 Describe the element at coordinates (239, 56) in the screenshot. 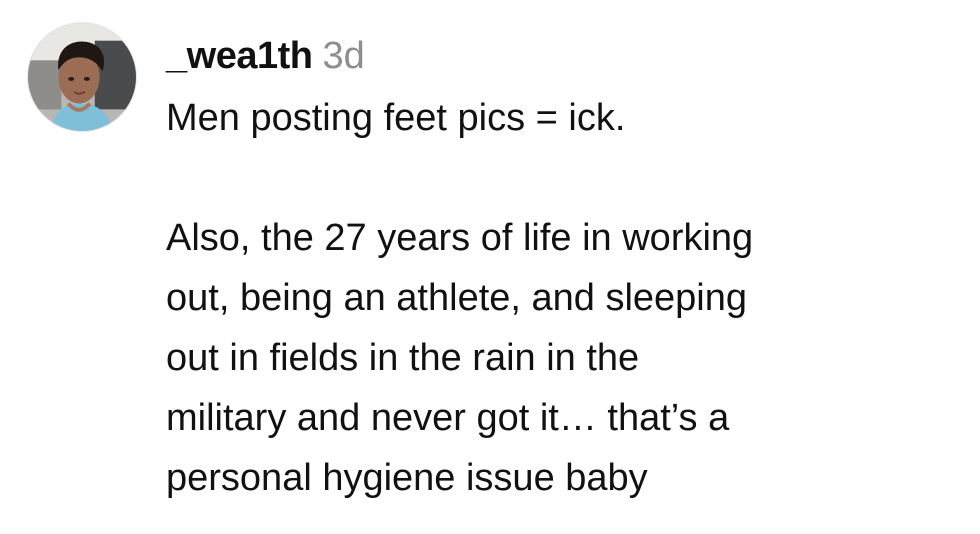

I see `username: _wea1th` at that location.